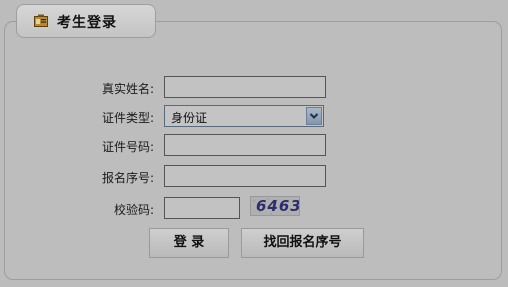  Describe the element at coordinates (127, 178) in the screenshot. I see `reg-number-label: 报名序号:` at that location.